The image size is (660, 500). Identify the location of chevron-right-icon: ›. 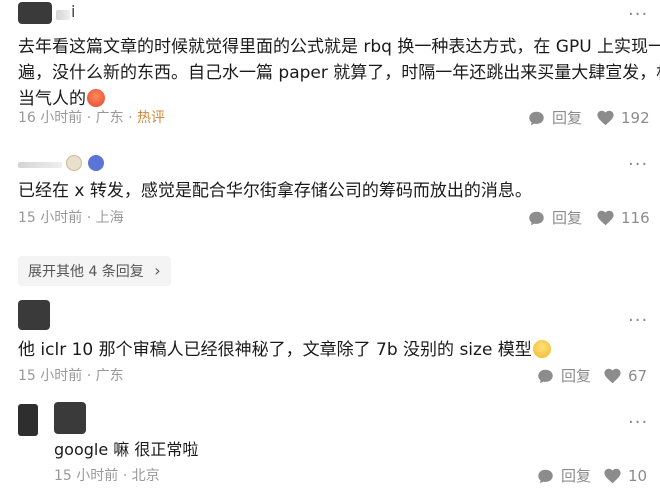
(157, 270).